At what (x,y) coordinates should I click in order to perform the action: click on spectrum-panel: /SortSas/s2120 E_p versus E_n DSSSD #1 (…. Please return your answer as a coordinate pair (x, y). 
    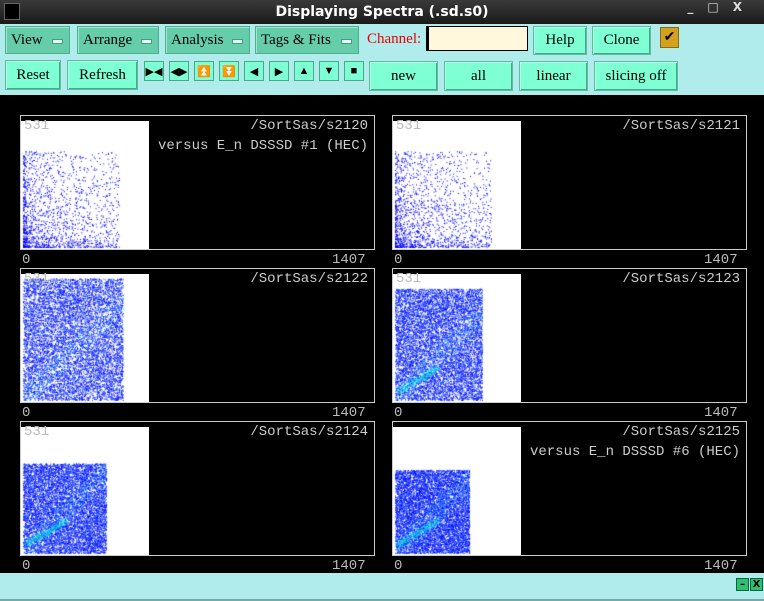
    Looking at the image, I should click on (197, 182).